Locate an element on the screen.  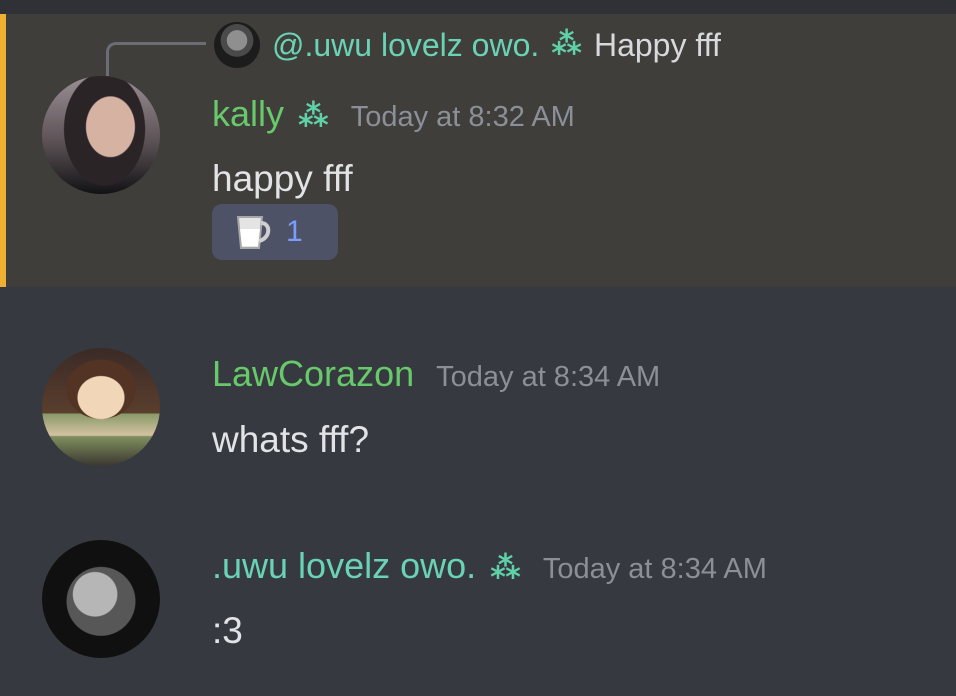
avatar-lawcorazon is located at coordinates (101, 407).